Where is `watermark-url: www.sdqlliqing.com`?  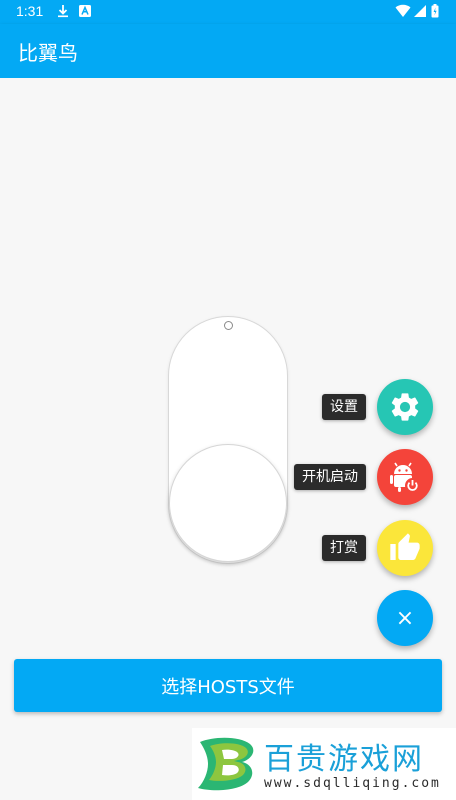 watermark-url: www.sdqlliqing.com is located at coordinates (352, 783).